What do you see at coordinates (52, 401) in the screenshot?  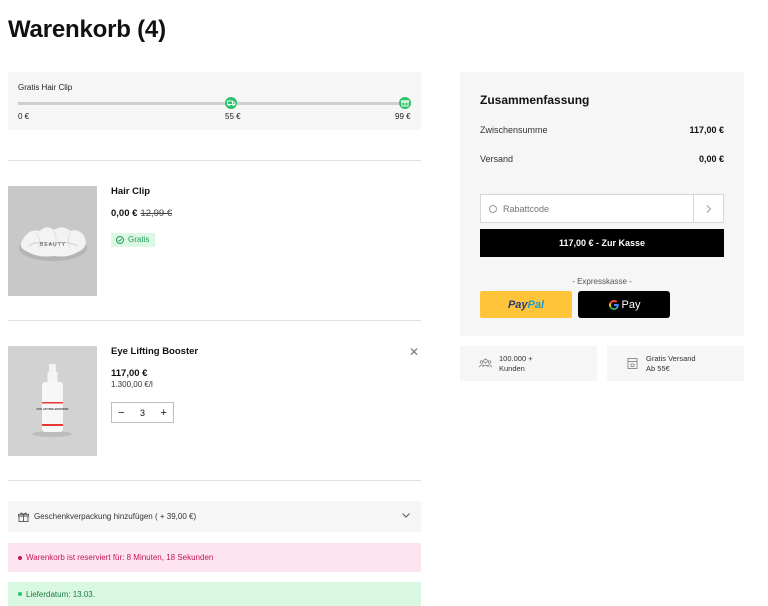 I see `eye-lifting-booster-image: EYE LIFTING BOOSTER` at bounding box center [52, 401].